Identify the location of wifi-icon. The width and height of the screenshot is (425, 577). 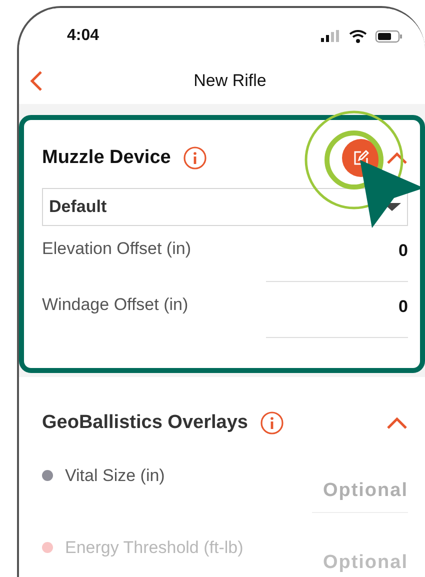
(358, 36).